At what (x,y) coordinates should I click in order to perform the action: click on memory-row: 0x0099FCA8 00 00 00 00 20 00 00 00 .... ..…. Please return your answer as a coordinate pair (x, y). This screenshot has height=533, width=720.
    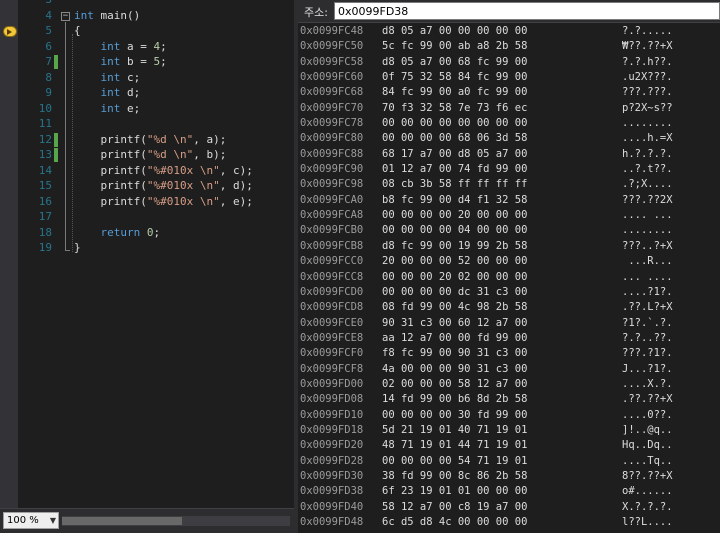
    Looking at the image, I should click on (509, 215).